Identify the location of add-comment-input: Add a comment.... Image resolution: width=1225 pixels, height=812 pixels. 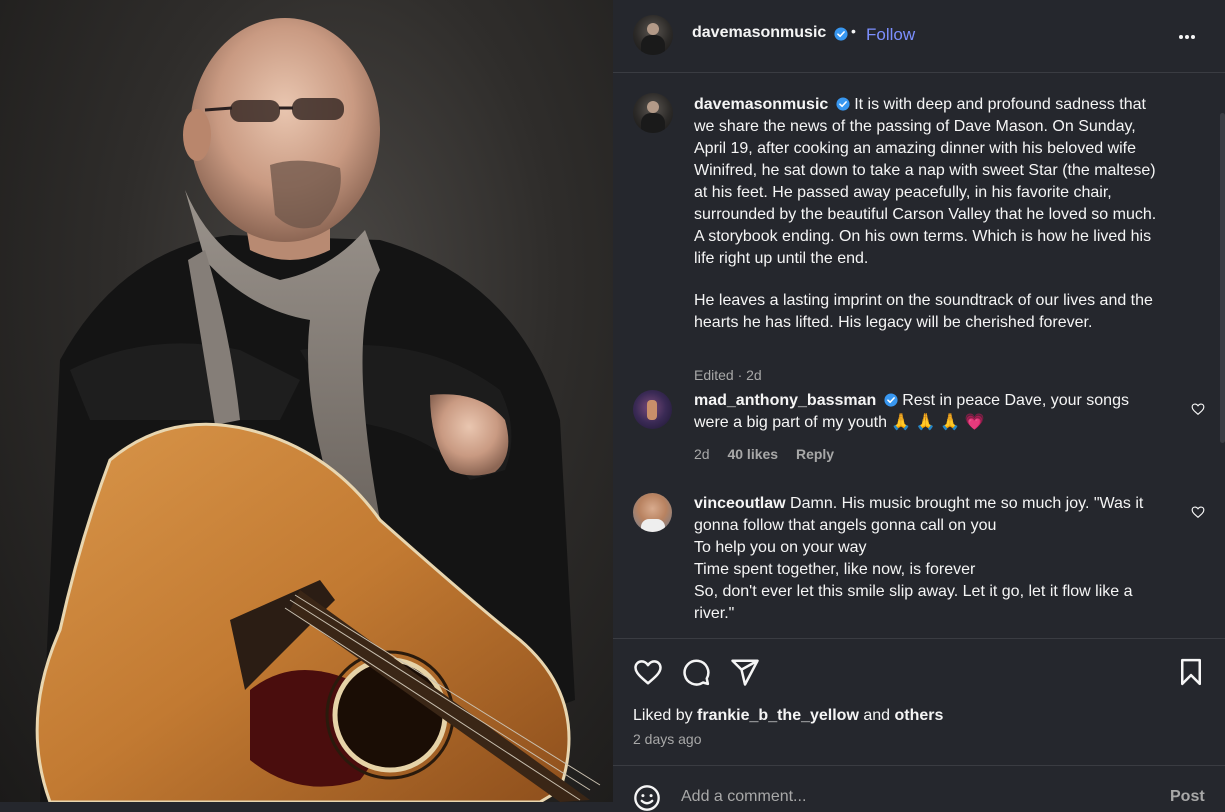
(743, 797).